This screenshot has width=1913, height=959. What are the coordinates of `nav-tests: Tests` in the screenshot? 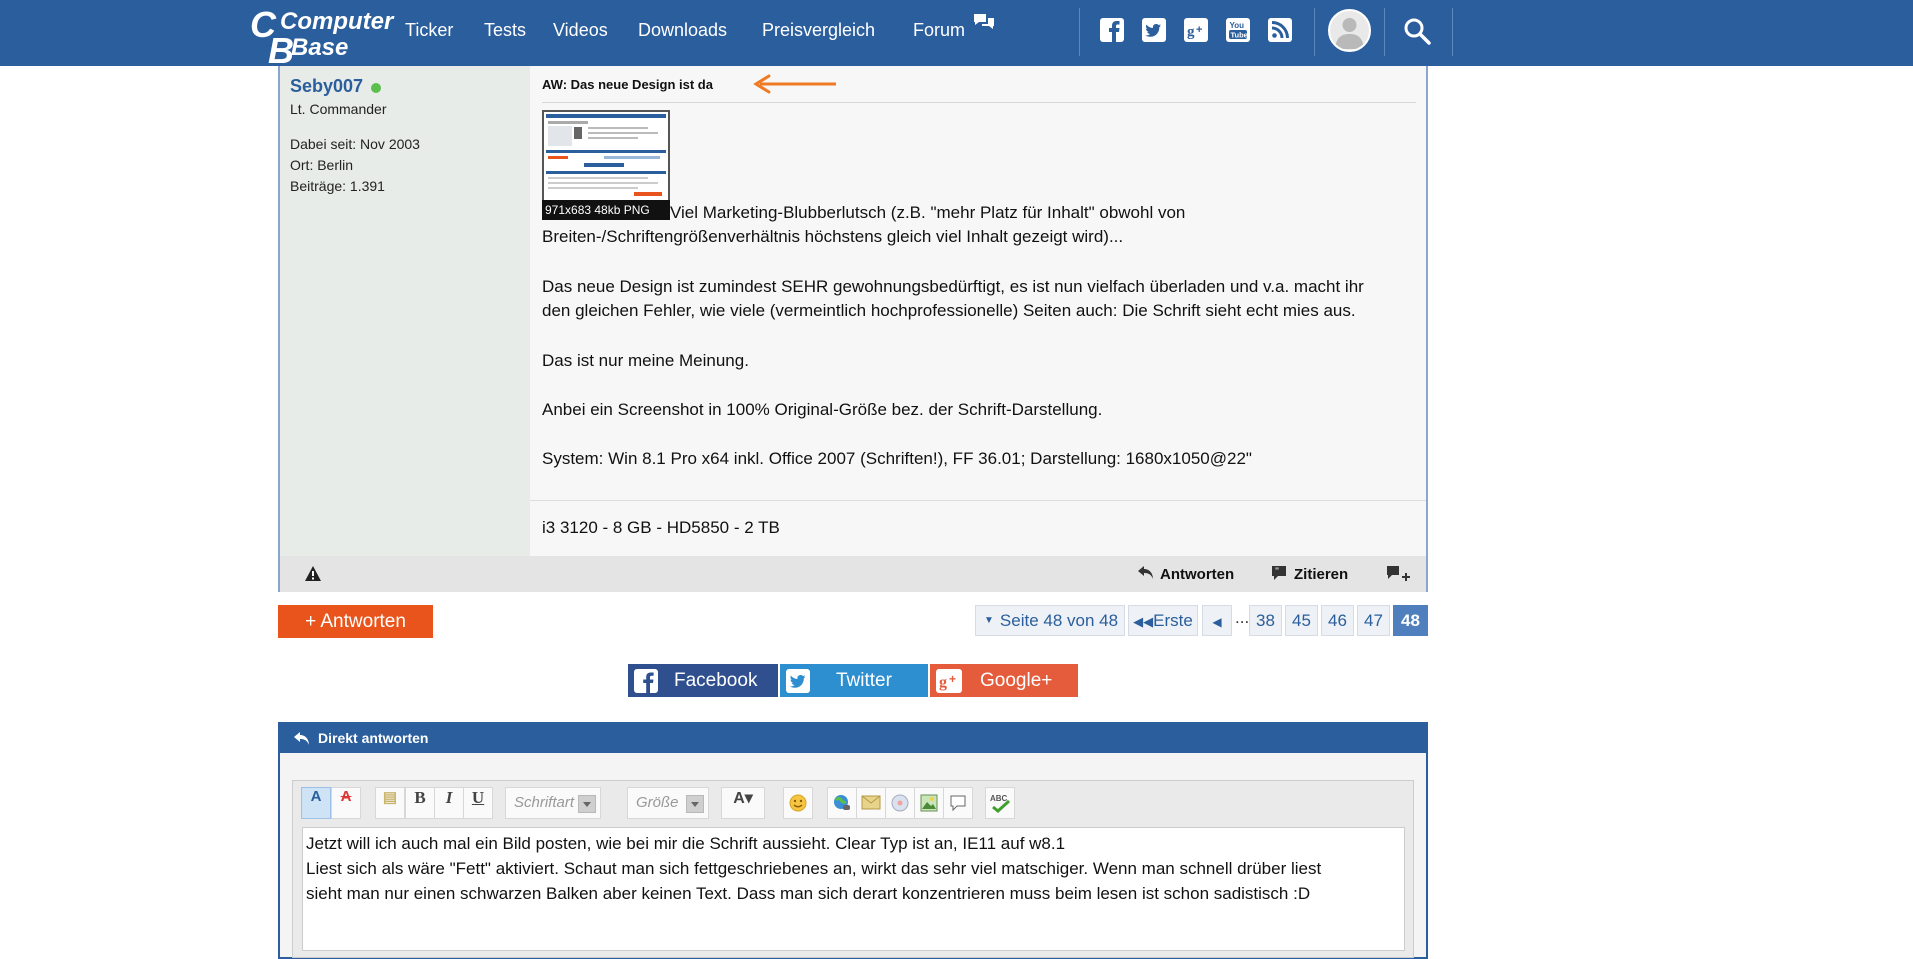 It's located at (505, 30).